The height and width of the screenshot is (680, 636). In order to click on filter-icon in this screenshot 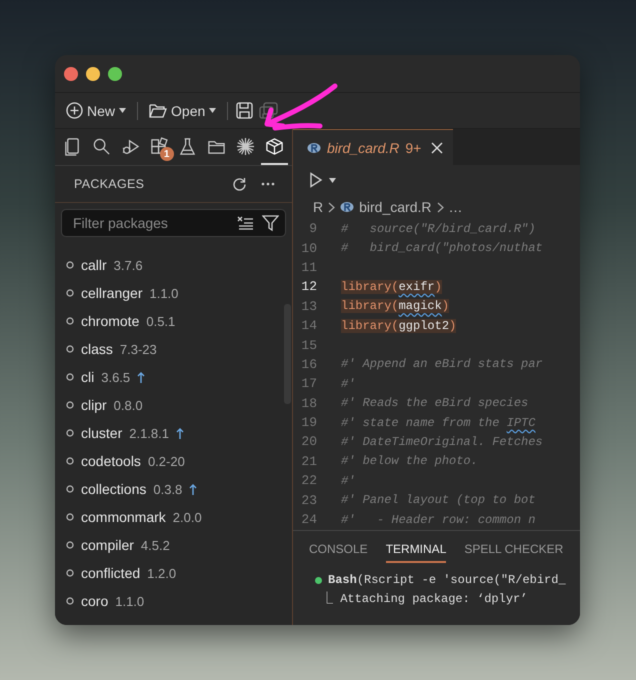, I will do `click(270, 223)`.